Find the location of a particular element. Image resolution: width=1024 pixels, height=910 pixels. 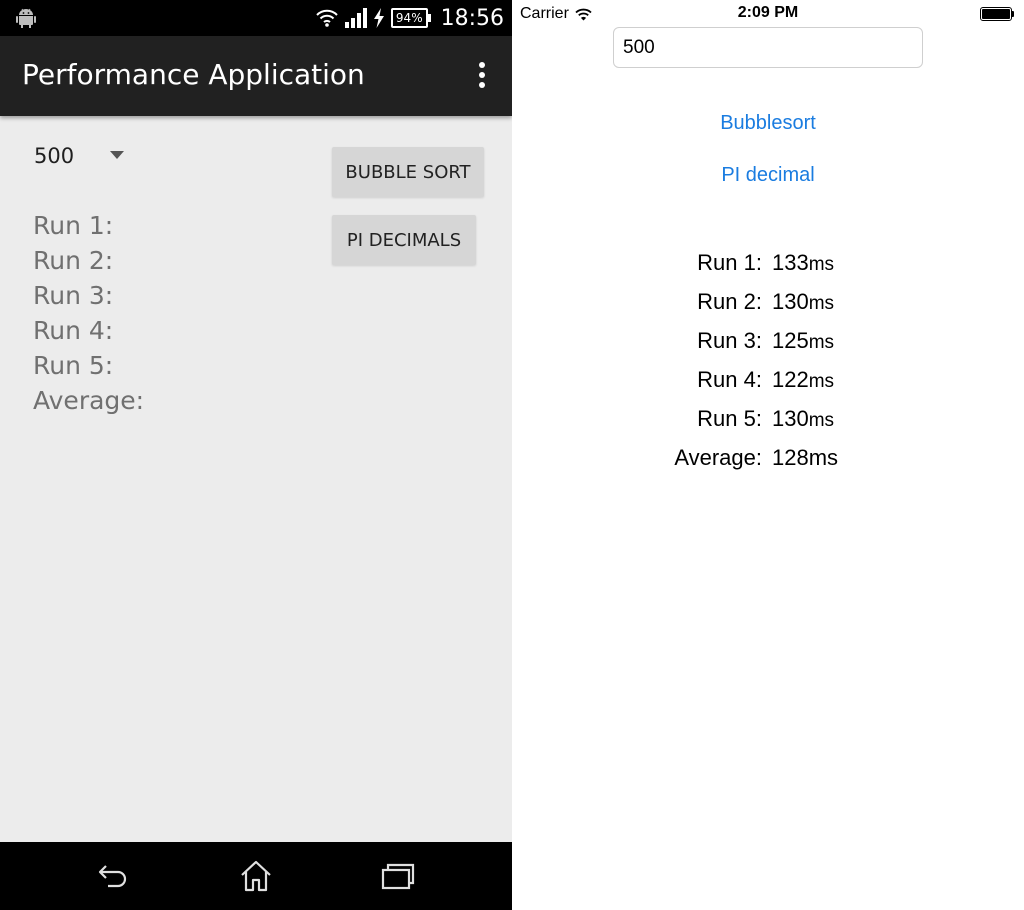

result-value: 133ms is located at coordinates (803, 262).